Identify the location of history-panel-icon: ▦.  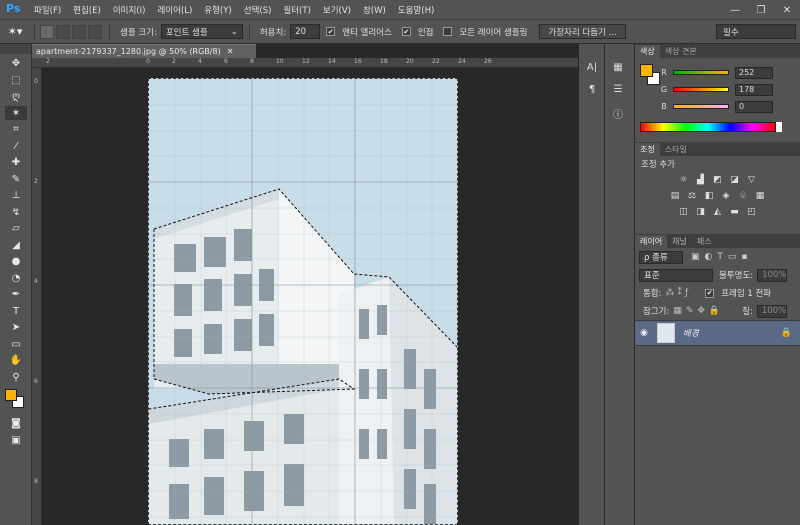
(618, 69).